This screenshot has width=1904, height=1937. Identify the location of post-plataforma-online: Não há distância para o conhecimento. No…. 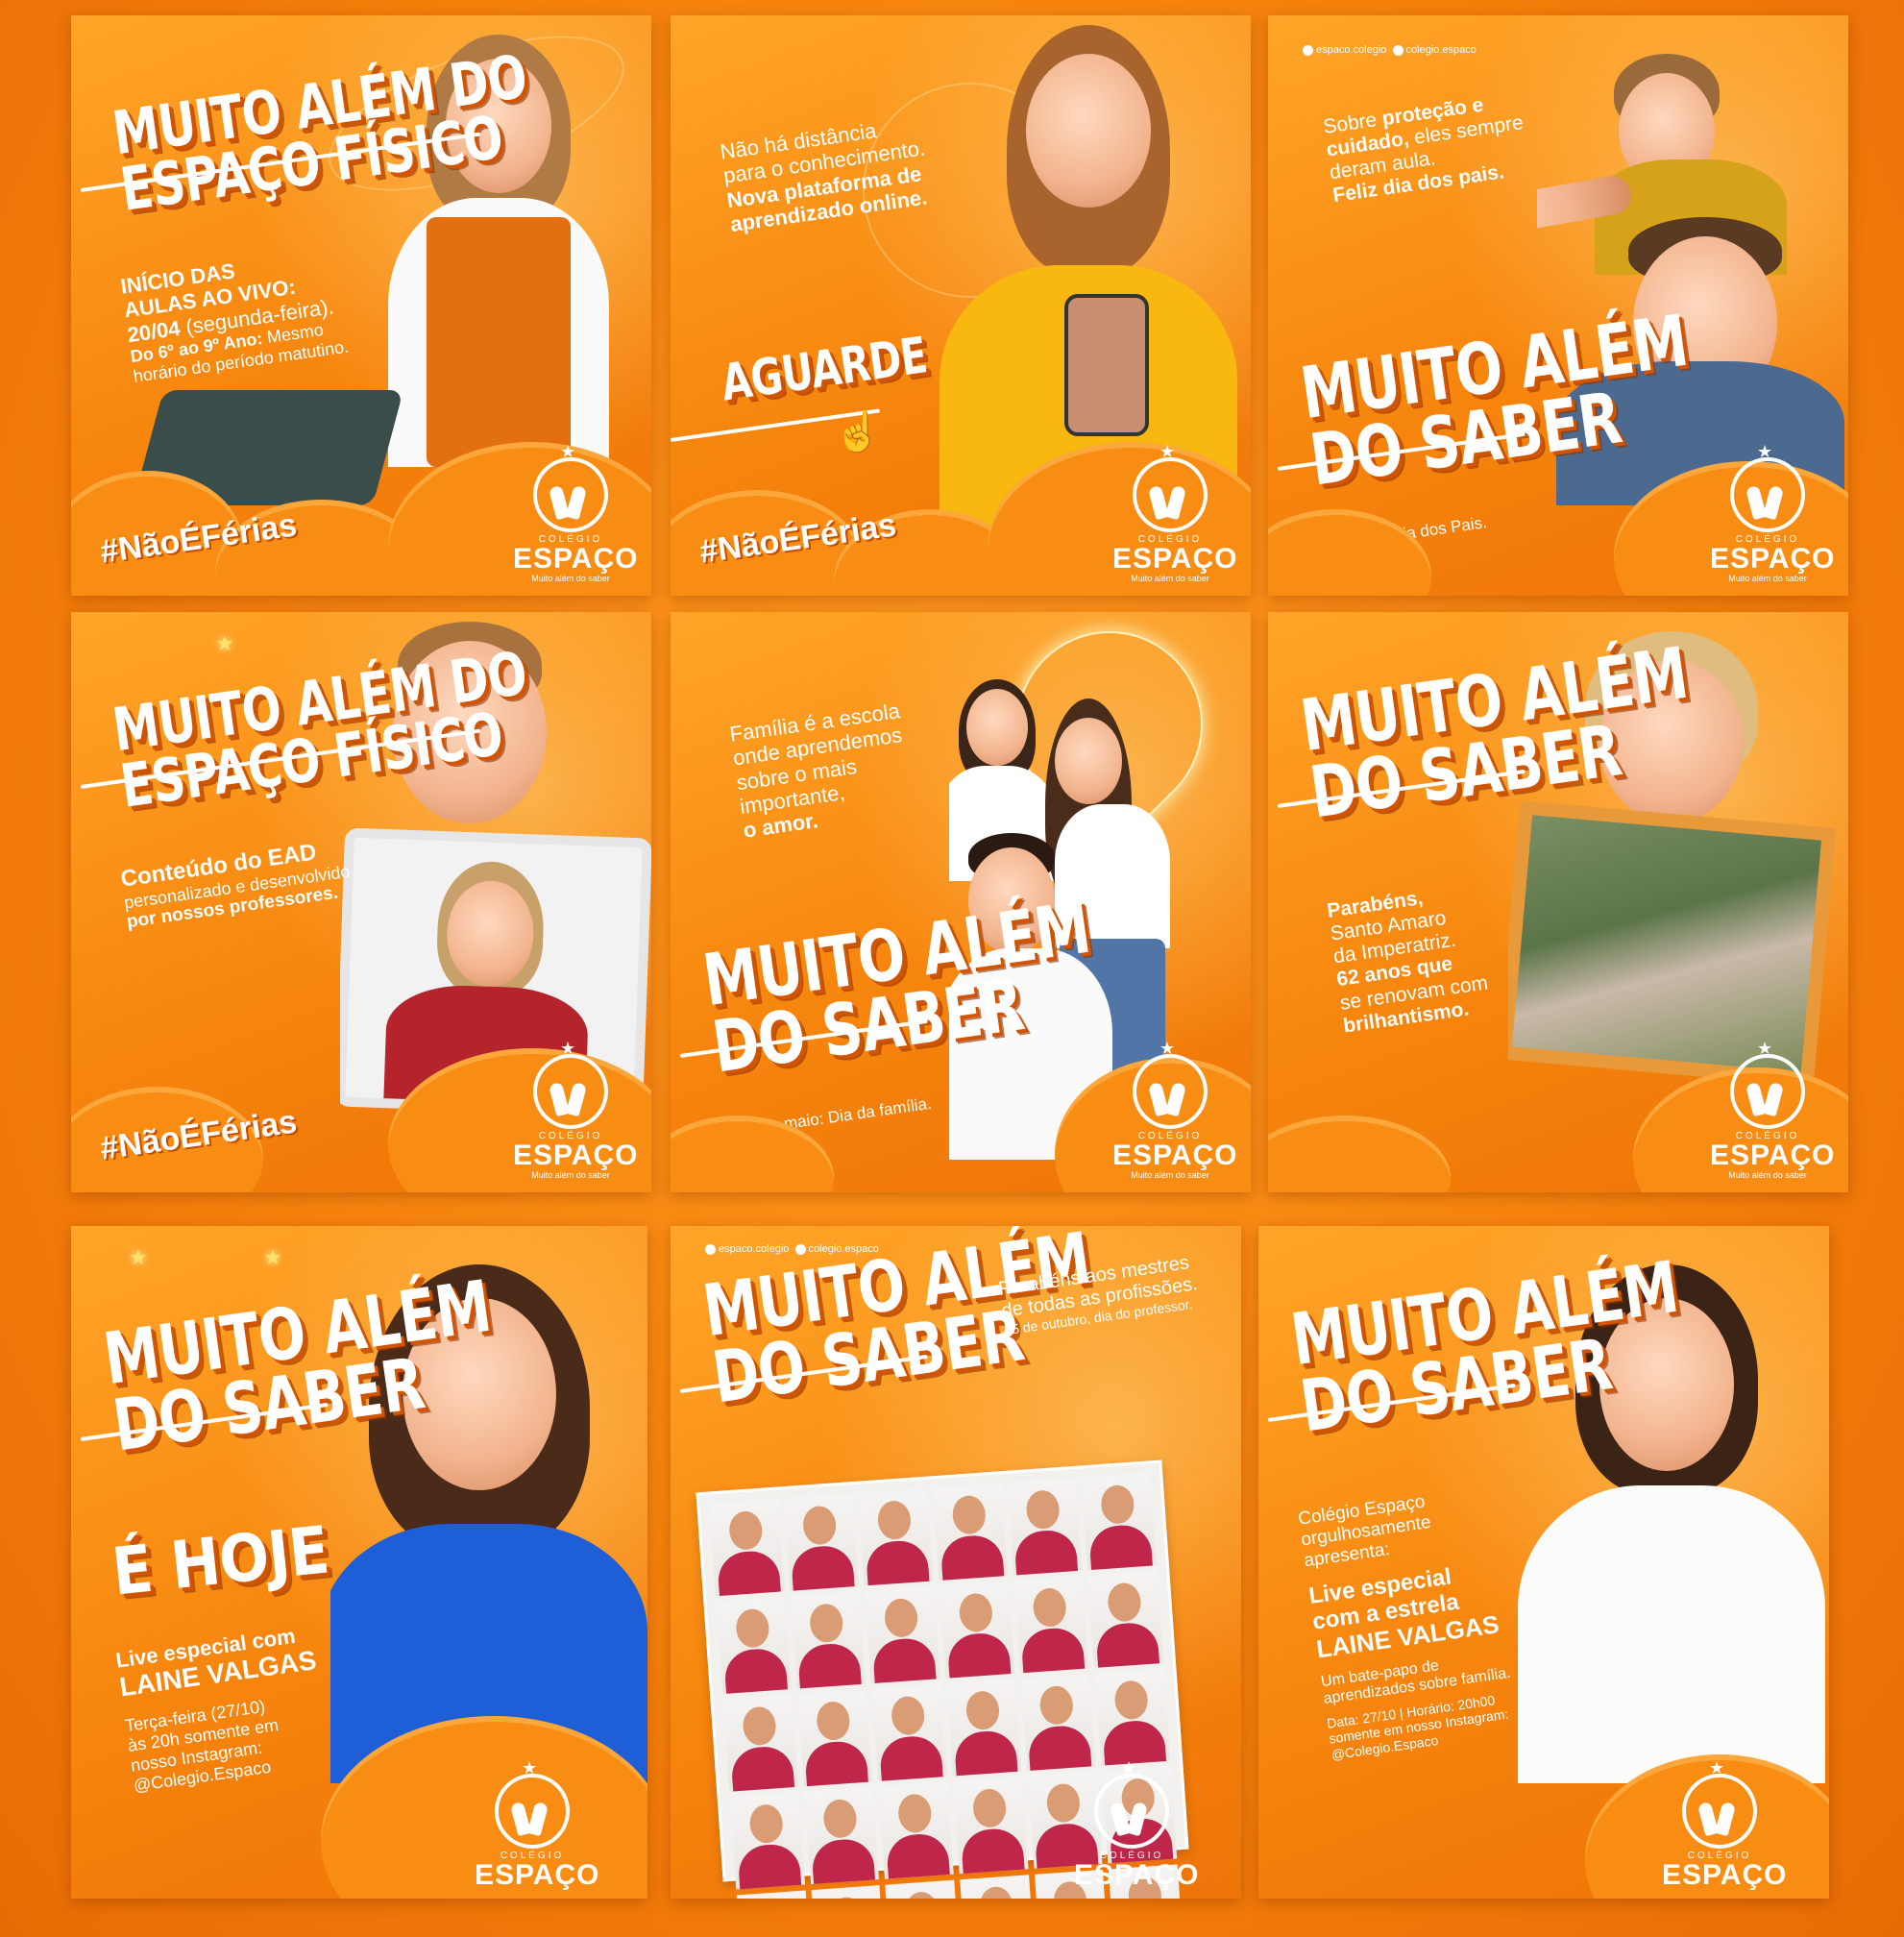
(961, 305).